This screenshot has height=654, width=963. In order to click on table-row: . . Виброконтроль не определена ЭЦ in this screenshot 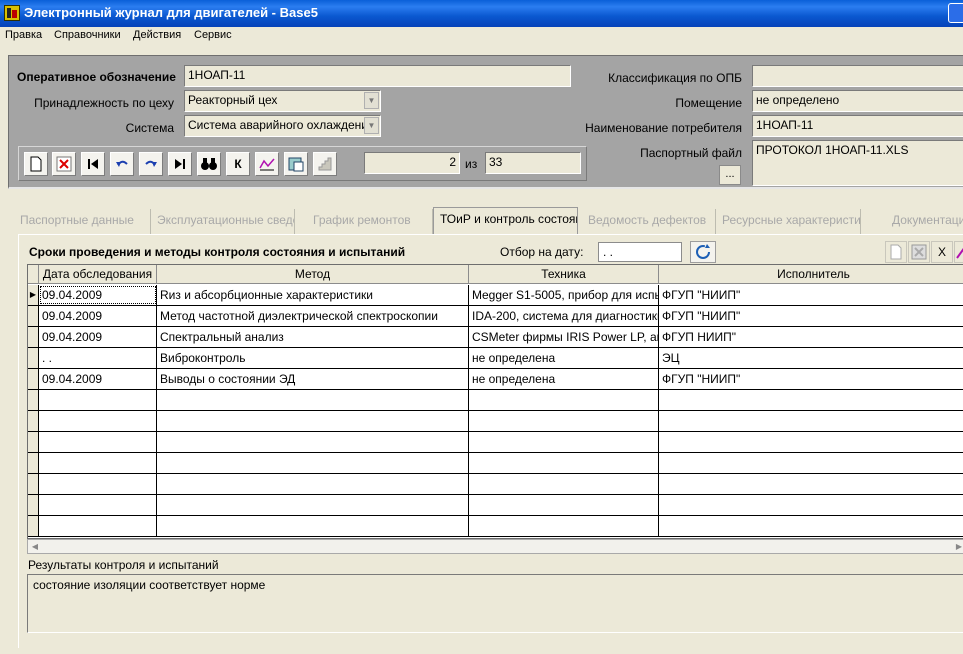, I will do `click(495, 358)`.